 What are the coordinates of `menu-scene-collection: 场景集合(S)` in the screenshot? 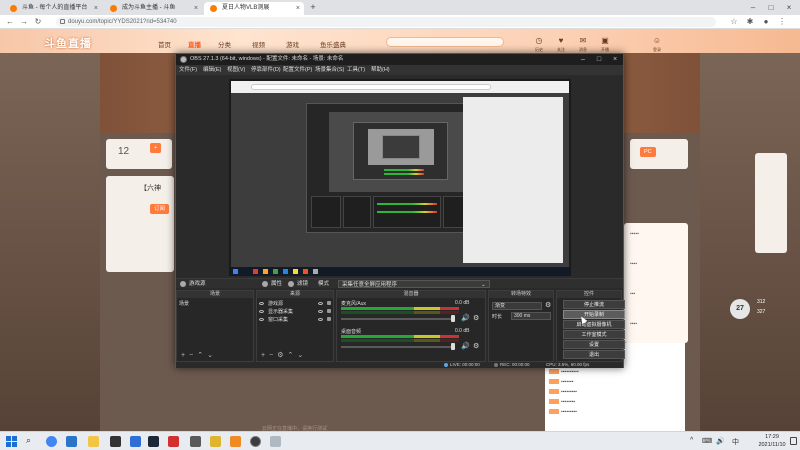 It's located at (329, 70).